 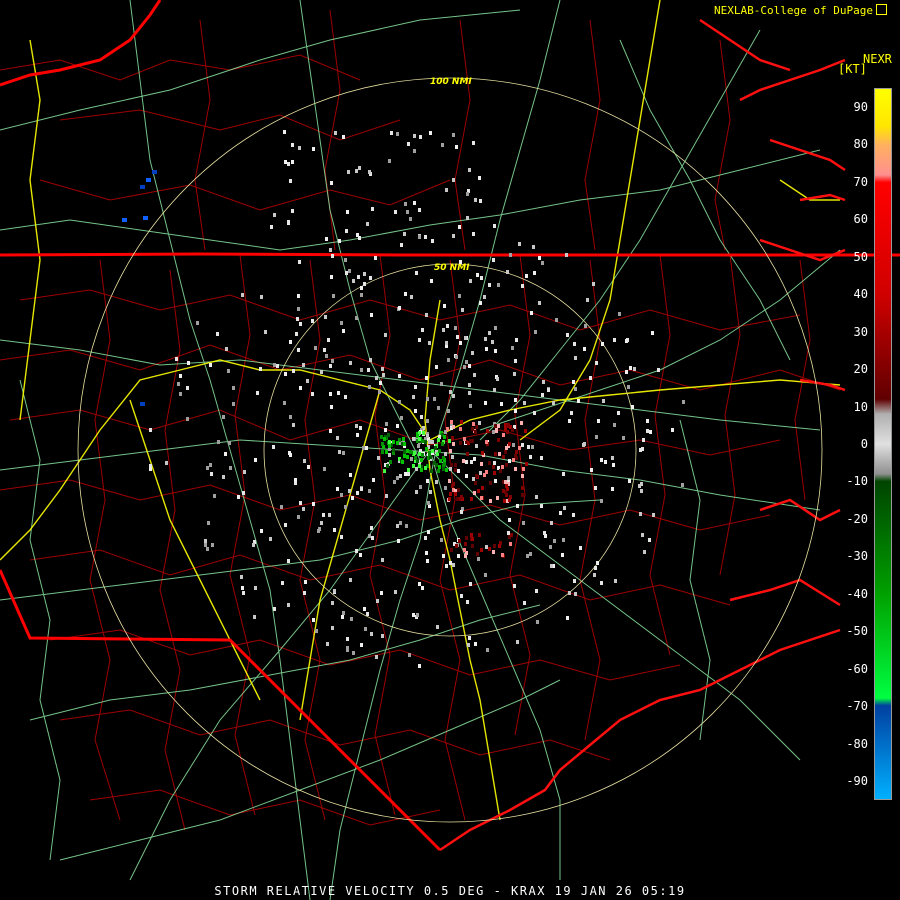 What do you see at coordinates (857, 781) in the screenshot?
I see `scale-label: -90` at bounding box center [857, 781].